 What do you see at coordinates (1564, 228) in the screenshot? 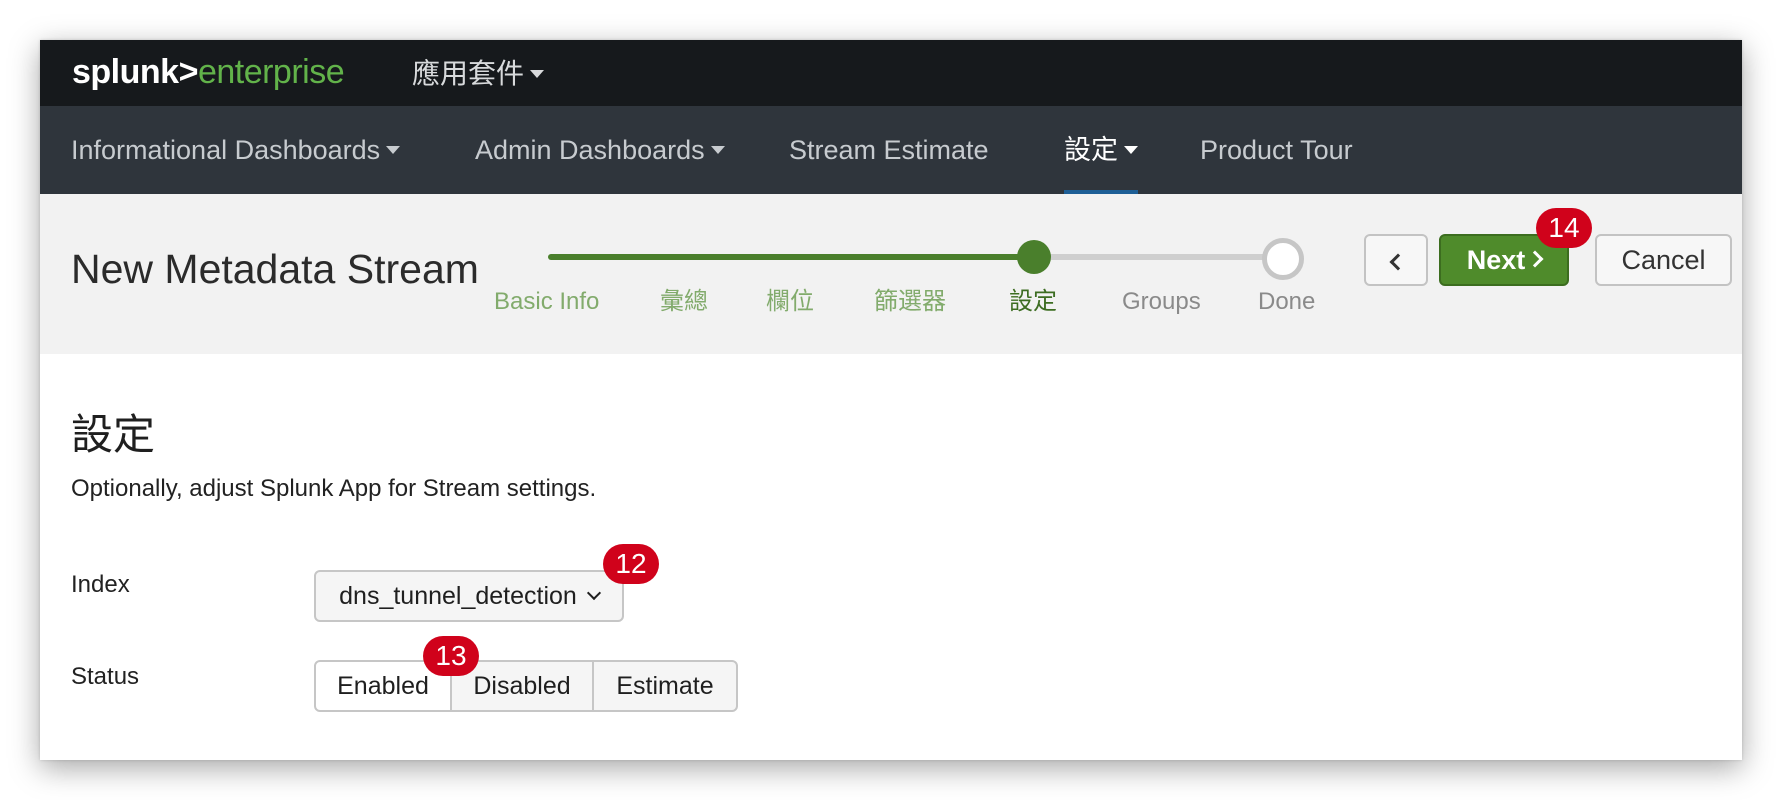
I see `step-badge-14: 14` at bounding box center [1564, 228].